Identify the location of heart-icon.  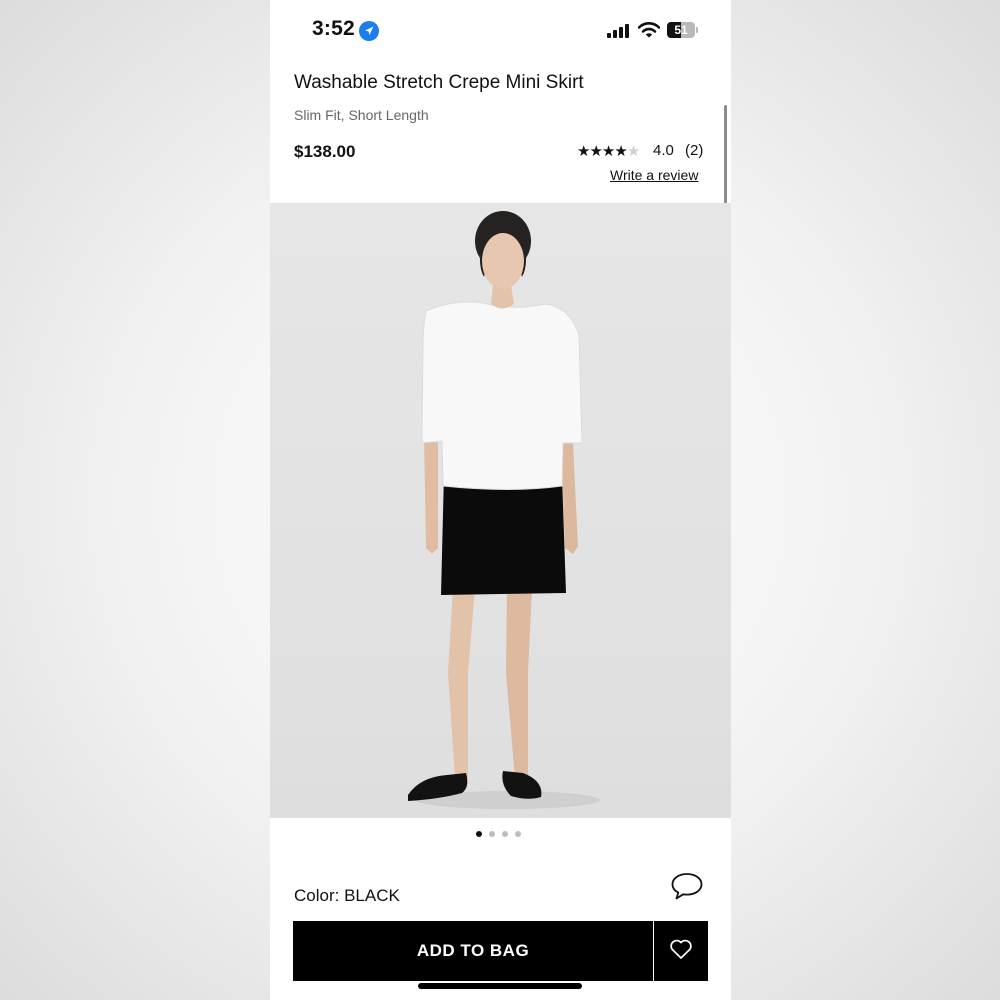
(681, 951).